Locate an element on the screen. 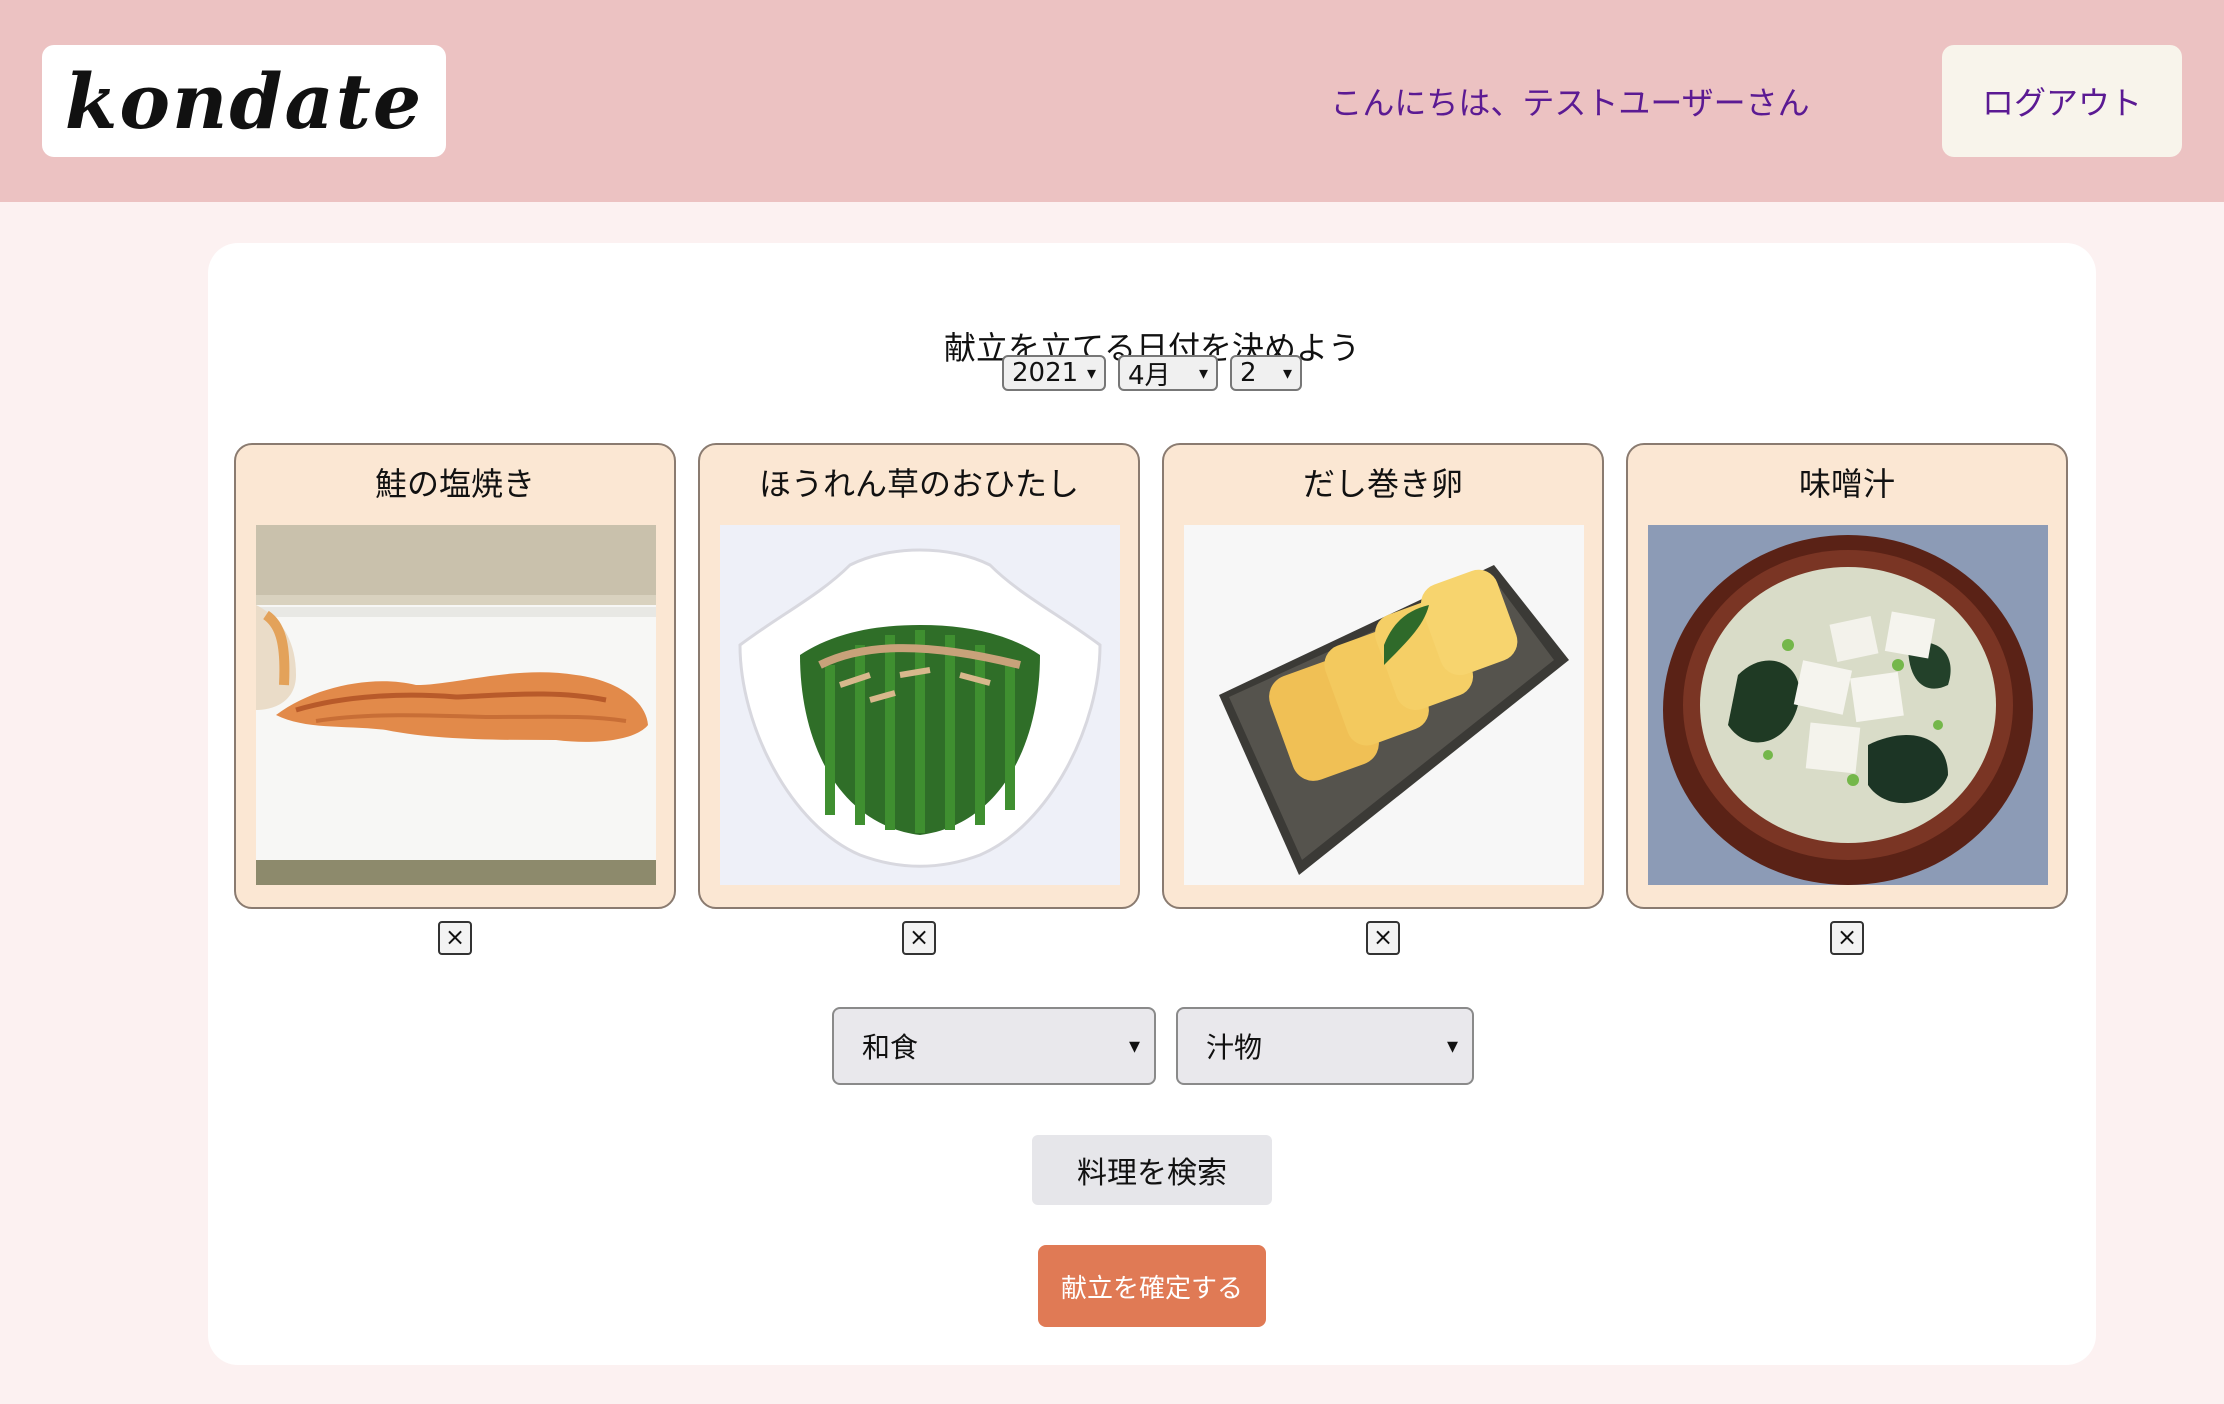 This screenshot has width=2224, height=1404. dashimaki-egg-photo is located at coordinates (1384, 705).